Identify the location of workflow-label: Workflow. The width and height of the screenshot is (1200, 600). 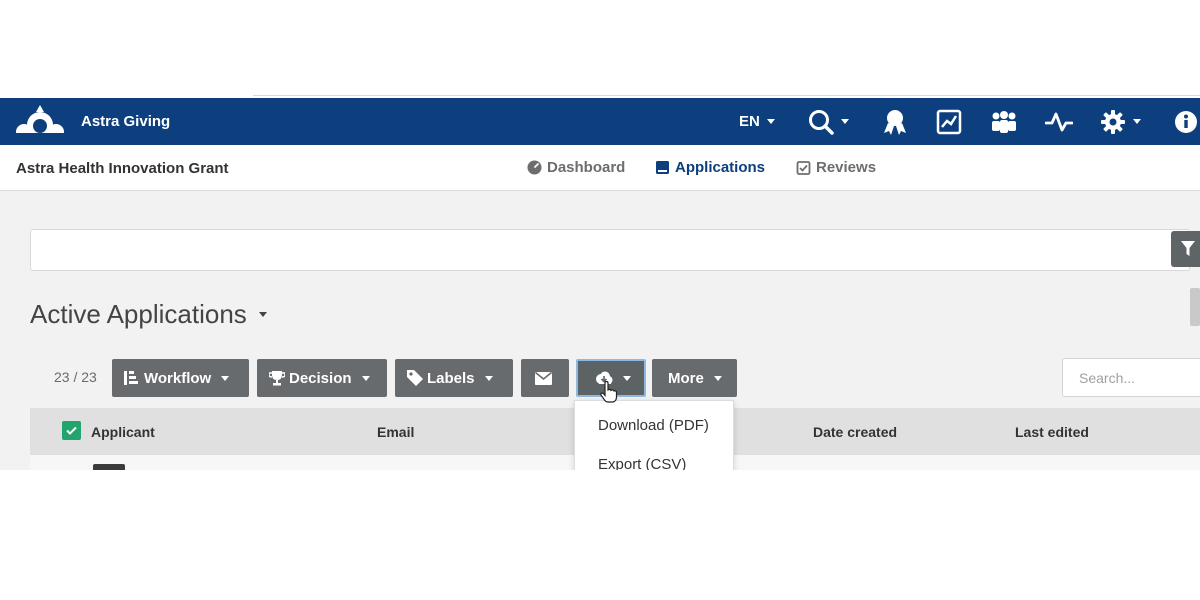
(178, 378).